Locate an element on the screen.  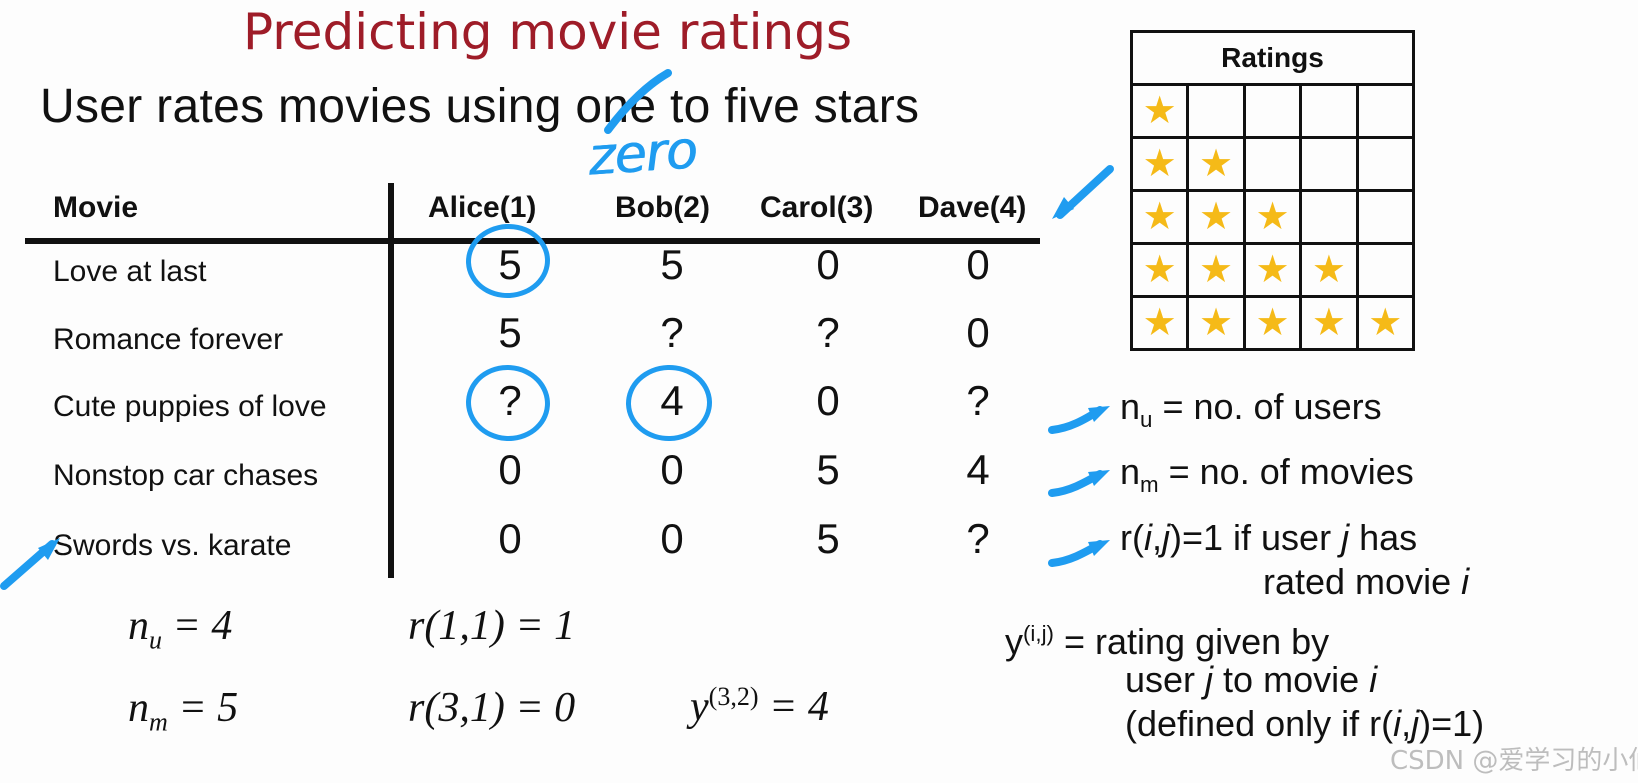
note-y-sup: (i,j) is located at coordinates (1038, 633).